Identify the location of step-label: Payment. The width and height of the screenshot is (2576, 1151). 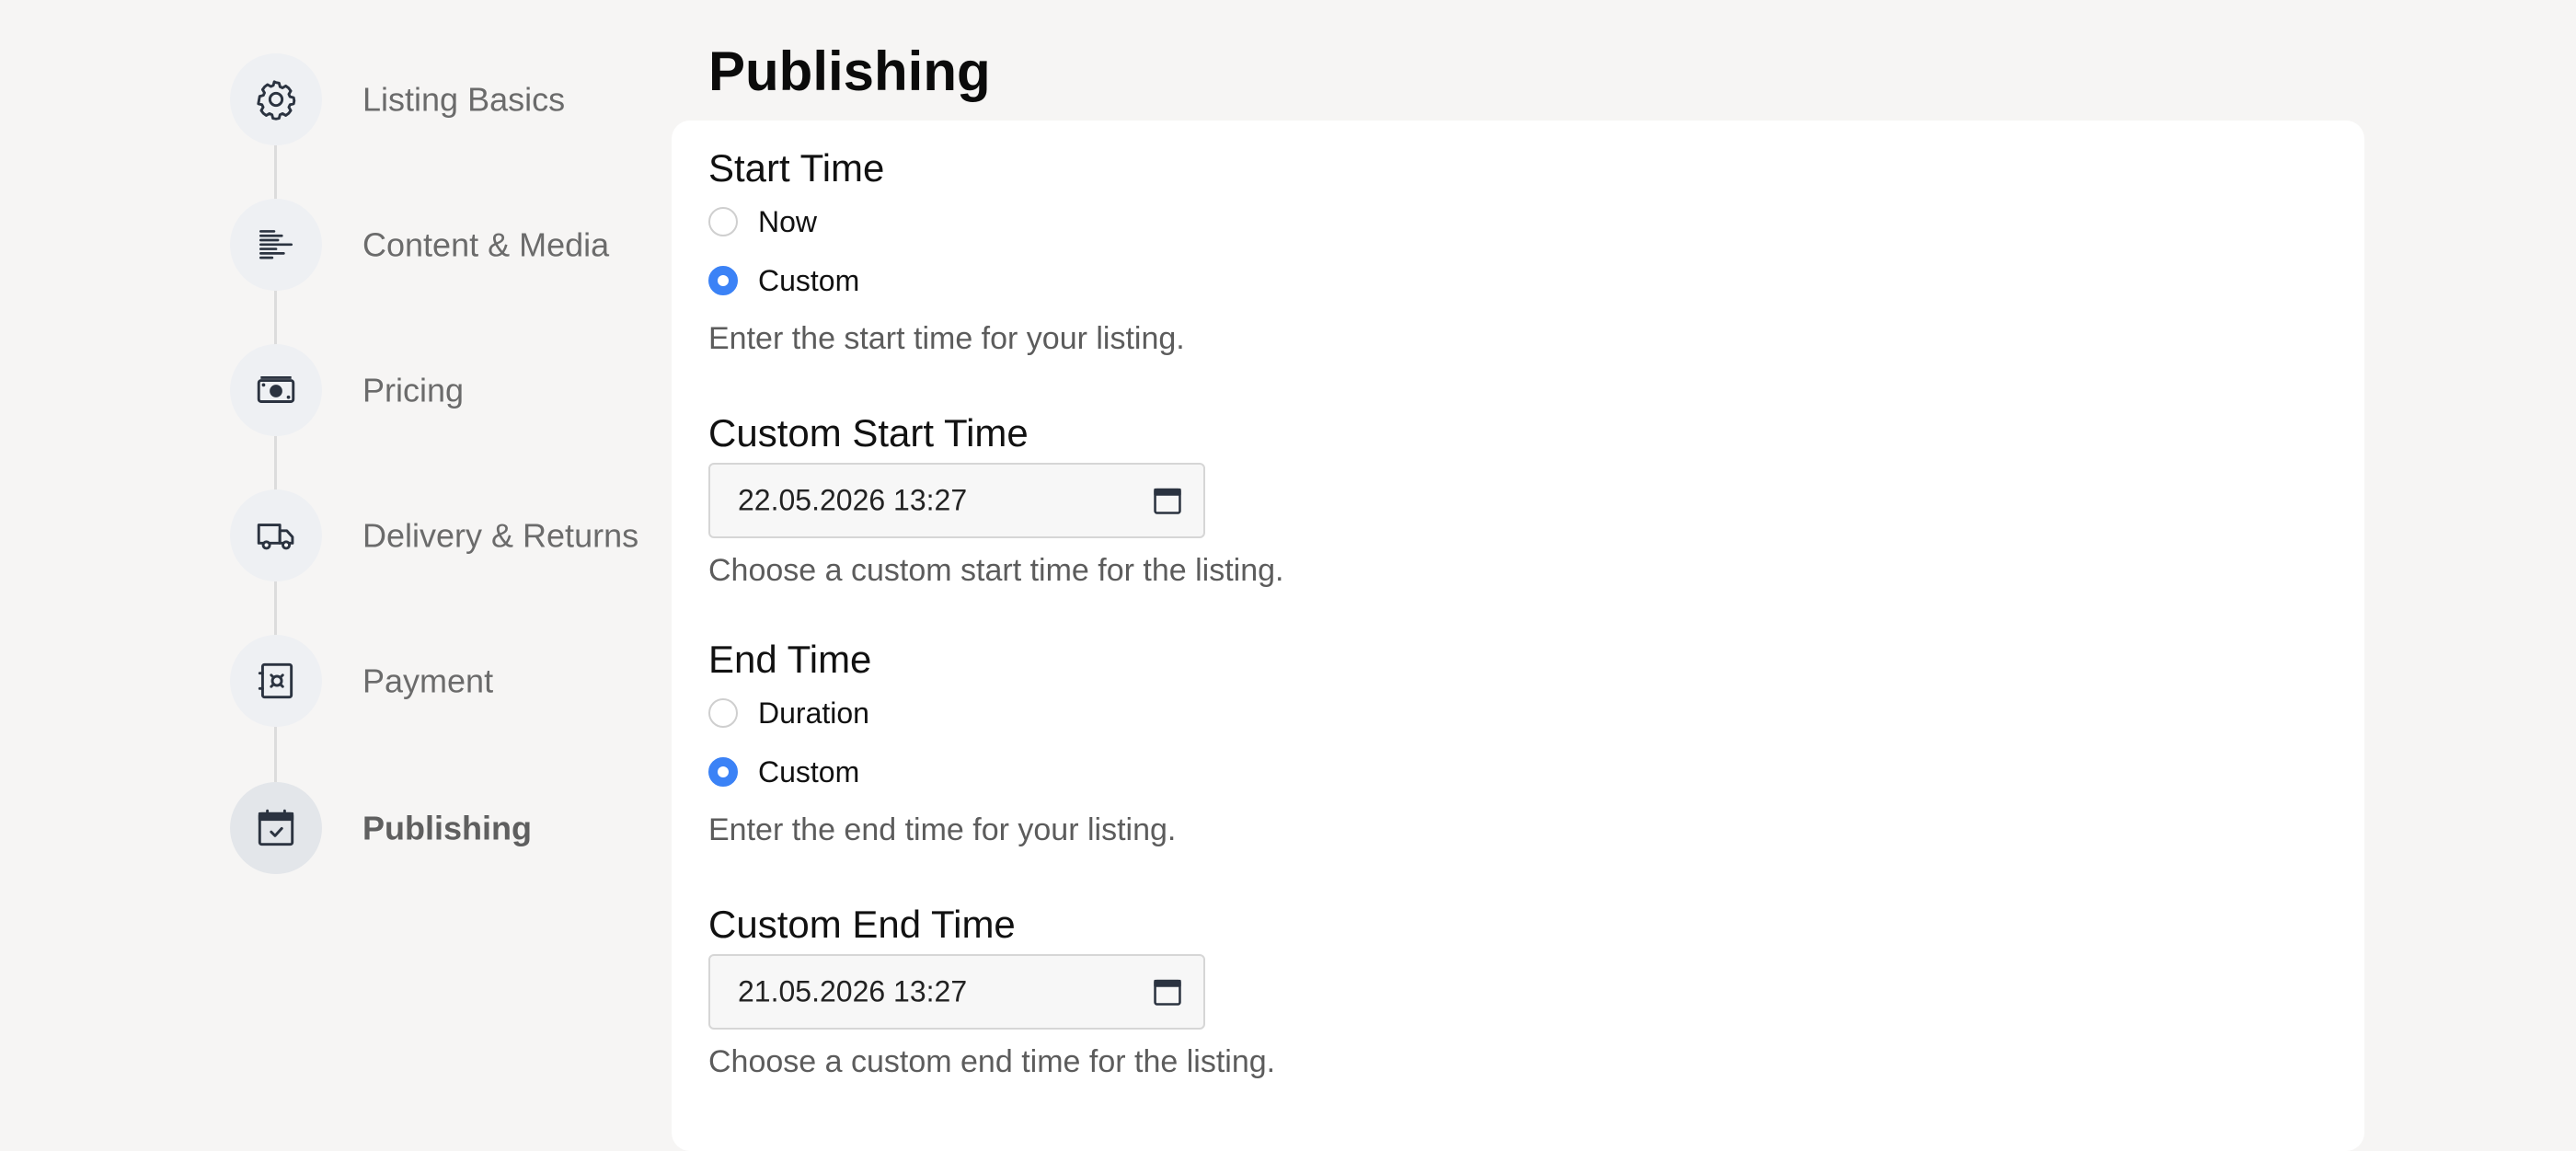
(505, 682).